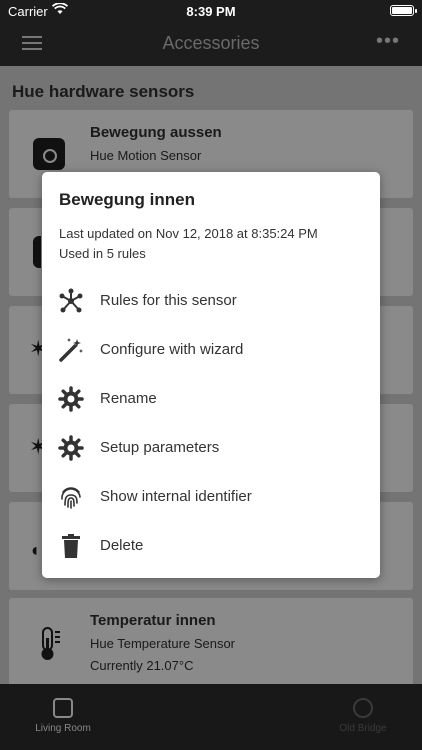 This screenshot has height=750, width=422. Describe the element at coordinates (211, 546) in the screenshot. I see `delete-button: Delete` at that location.